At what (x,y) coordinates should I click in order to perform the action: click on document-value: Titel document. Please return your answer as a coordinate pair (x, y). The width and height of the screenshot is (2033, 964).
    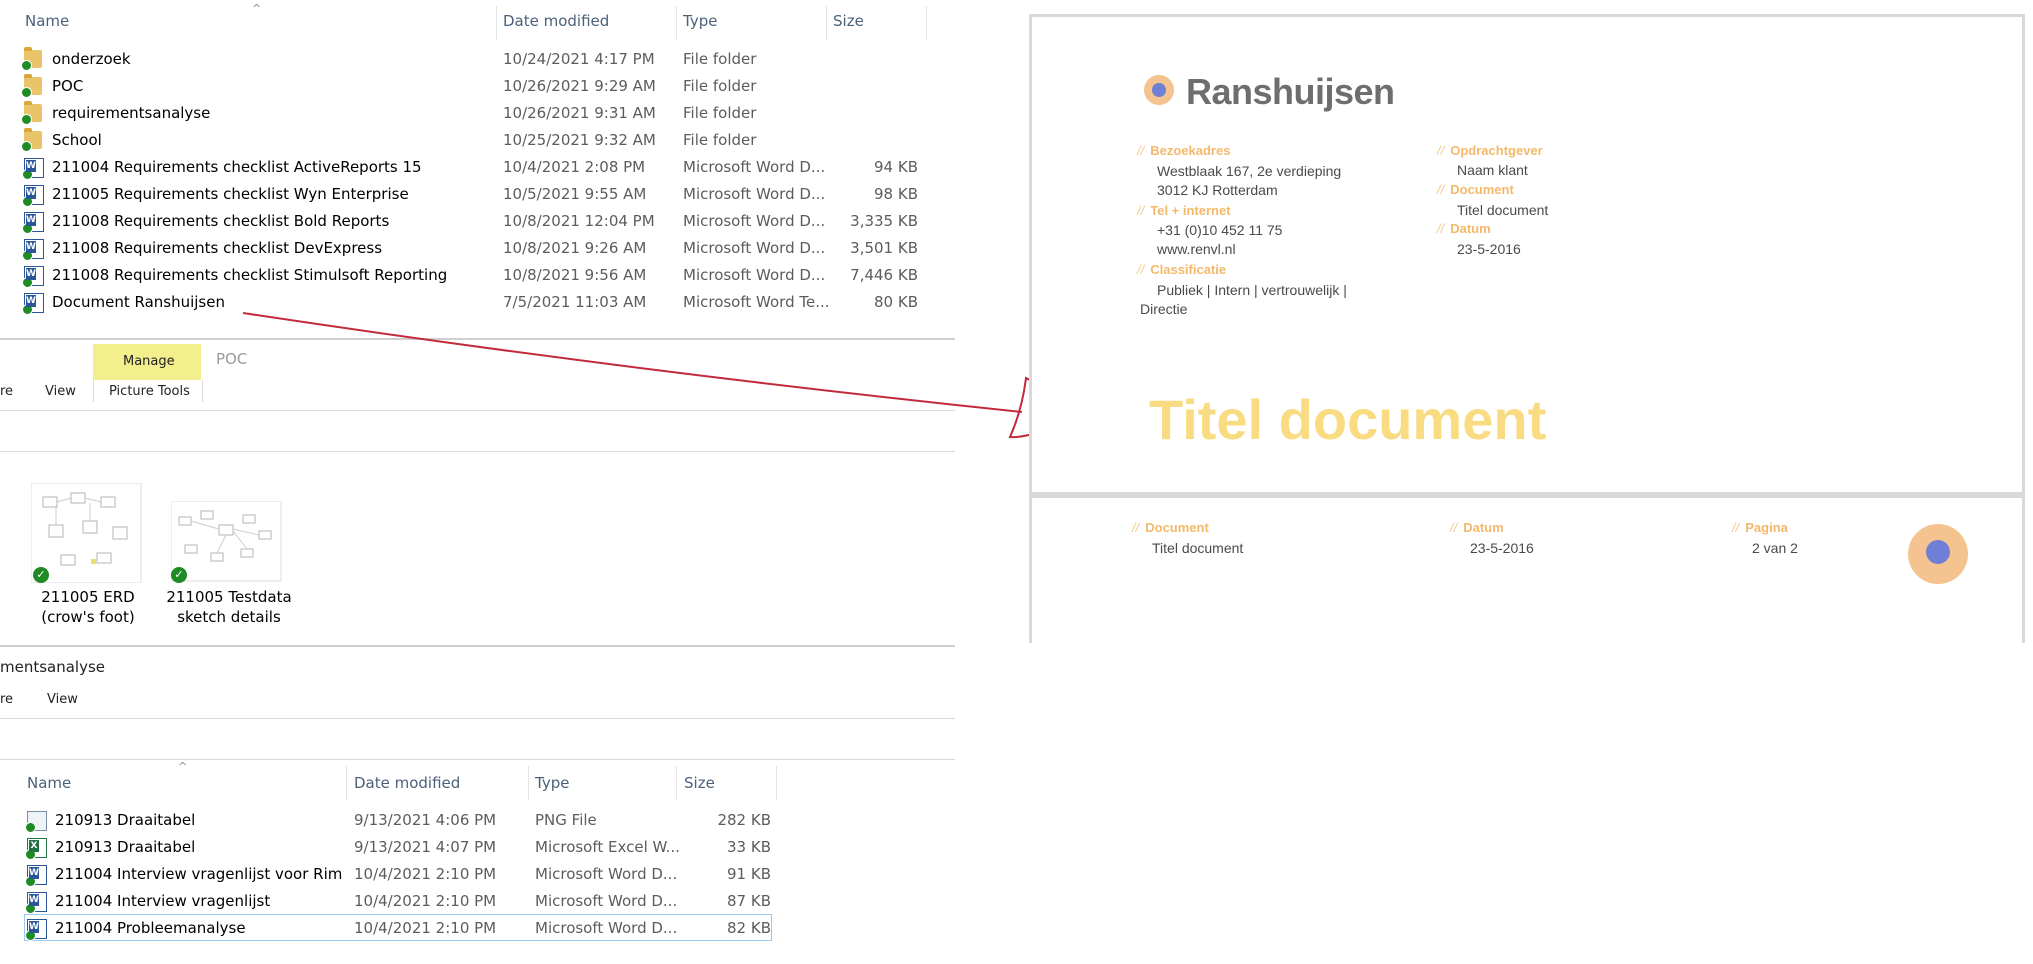
    Looking at the image, I should click on (1503, 210).